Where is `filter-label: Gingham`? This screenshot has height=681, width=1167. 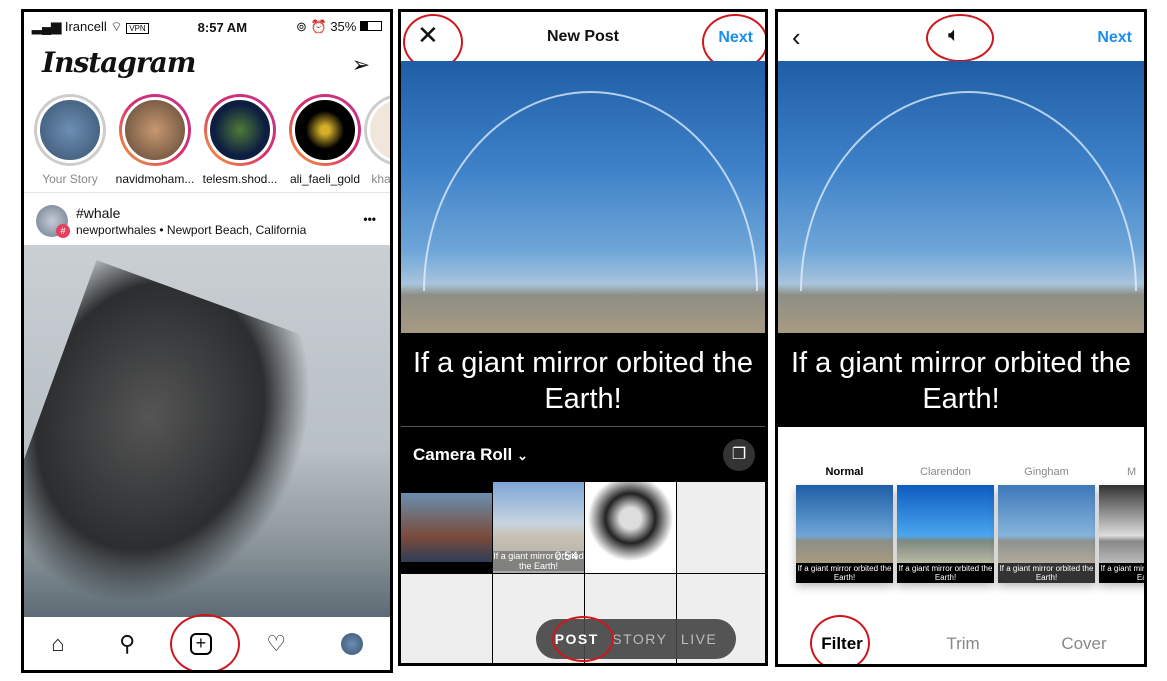 filter-label: Gingham is located at coordinates (1046, 472).